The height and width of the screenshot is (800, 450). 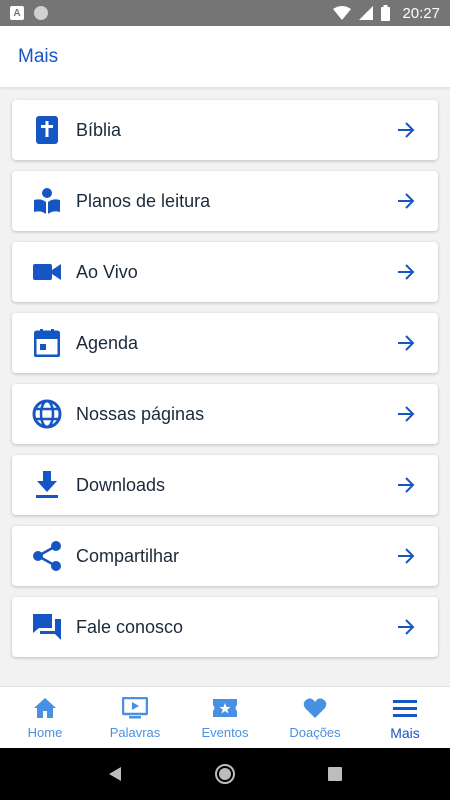 I want to click on nav-item-mais: Mais, so click(x=405, y=717).